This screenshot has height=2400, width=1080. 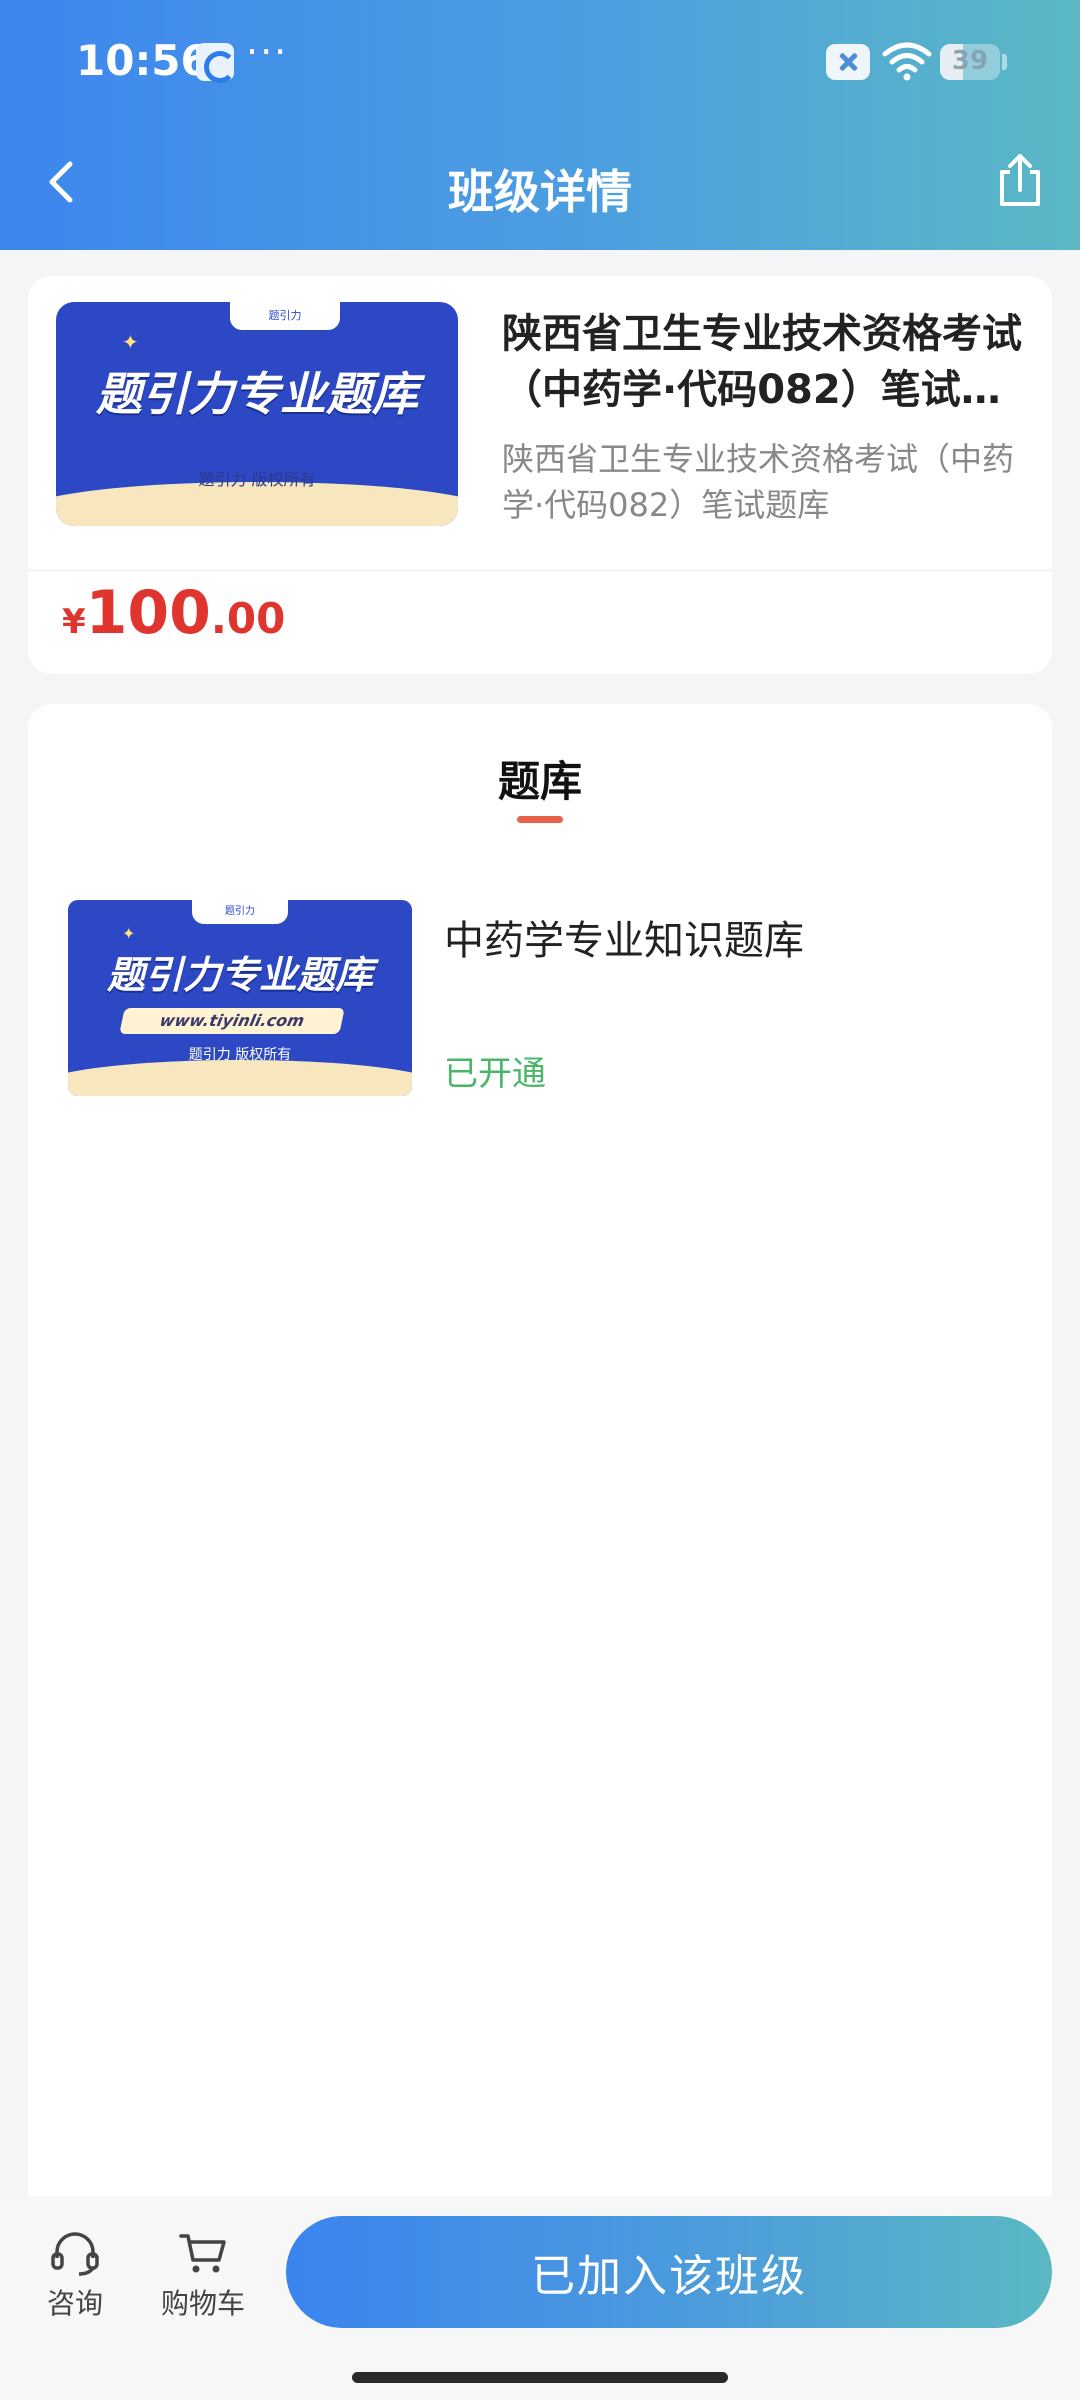 I want to click on status-time: 10:56, so click(x=143, y=60).